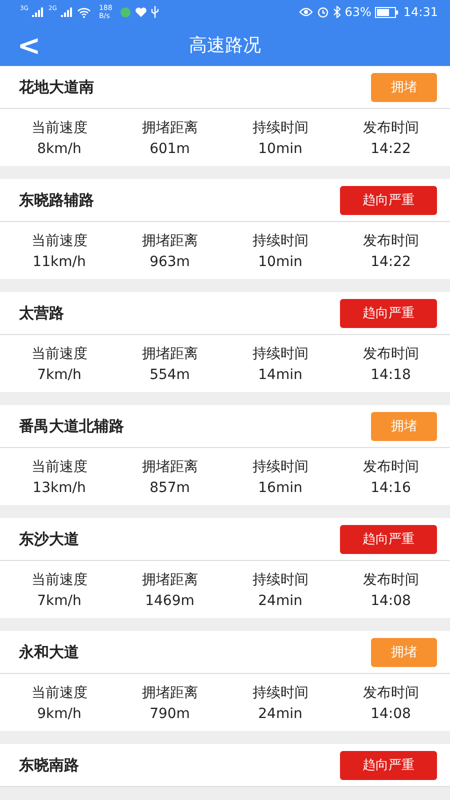 This screenshot has height=800, width=450. Describe the element at coordinates (49, 765) in the screenshot. I see `road-name: 东晓南路` at that location.